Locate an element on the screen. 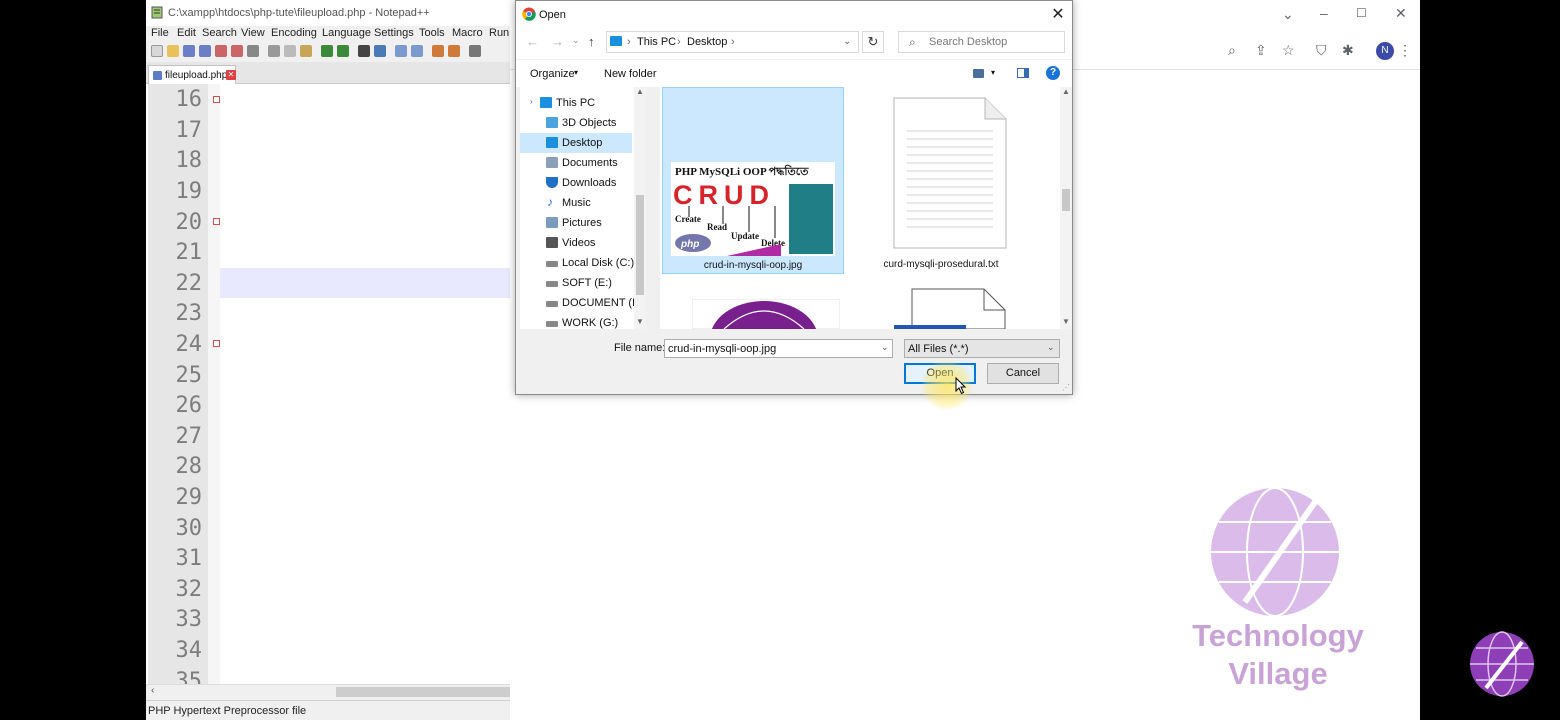 The height and width of the screenshot is (720, 1560). address-dropdown-chevron-icon: ⌄ is located at coordinates (847, 41).